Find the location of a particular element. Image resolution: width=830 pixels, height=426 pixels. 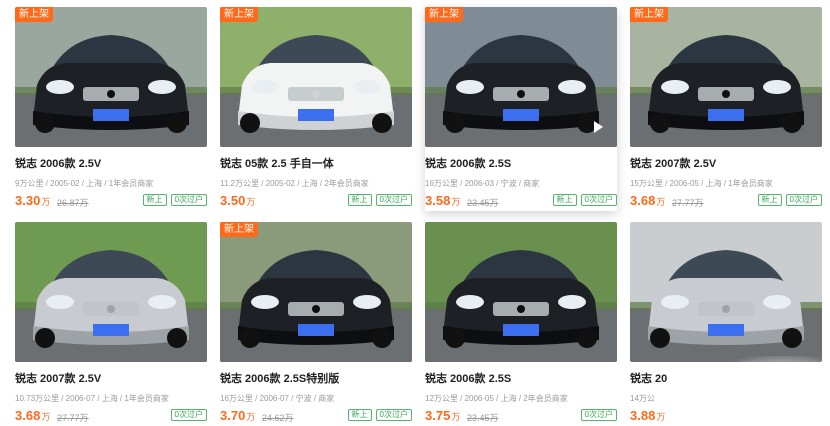

listing-price: 3.58万 is located at coordinates (443, 200).